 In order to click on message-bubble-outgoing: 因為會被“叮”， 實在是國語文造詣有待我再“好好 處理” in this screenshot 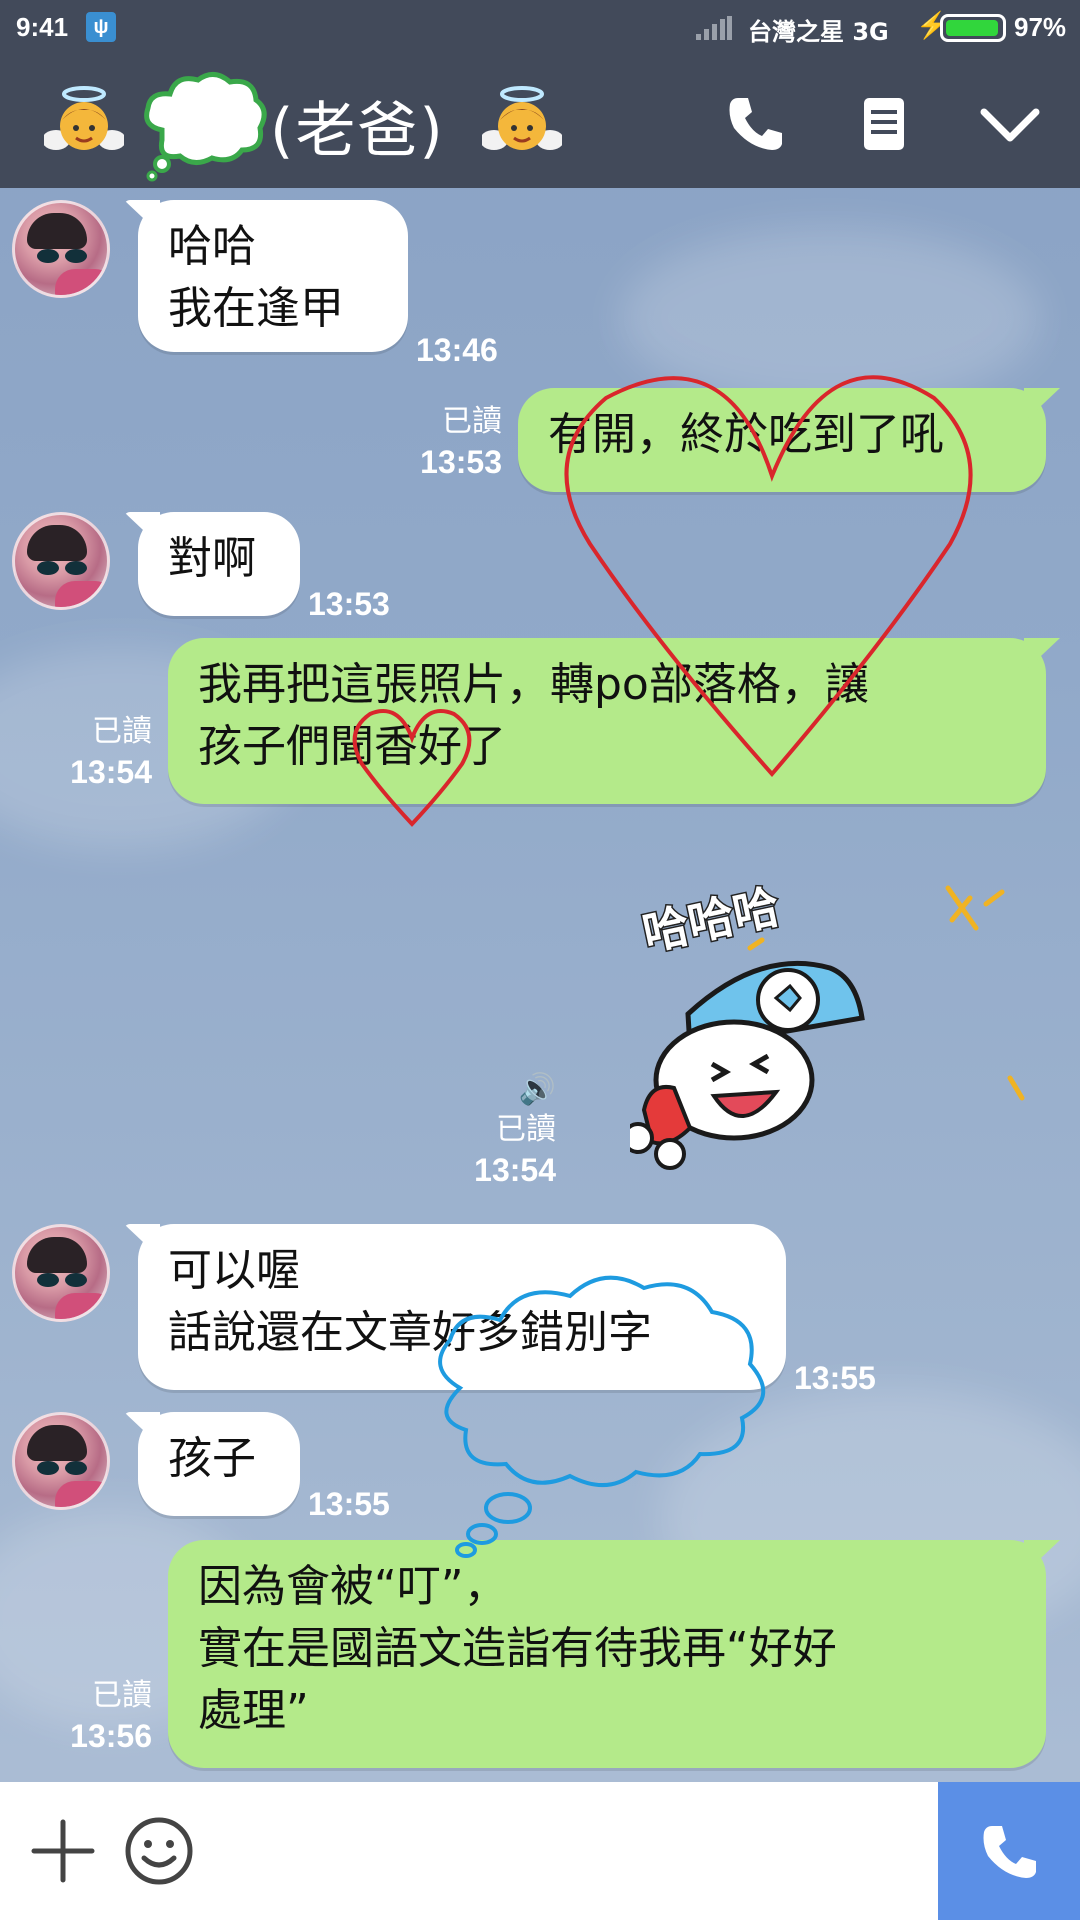, I will do `click(607, 1654)`.